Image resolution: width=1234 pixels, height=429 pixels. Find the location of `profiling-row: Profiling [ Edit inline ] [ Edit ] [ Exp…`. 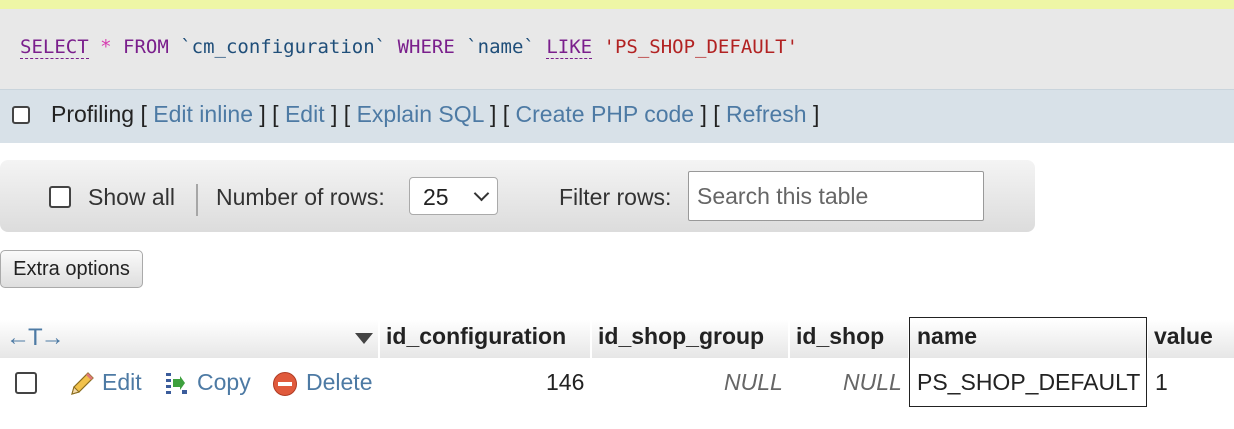

profiling-row: Profiling [ Edit inline ] [ Edit ] [ Exp… is located at coordinates (435, 114).